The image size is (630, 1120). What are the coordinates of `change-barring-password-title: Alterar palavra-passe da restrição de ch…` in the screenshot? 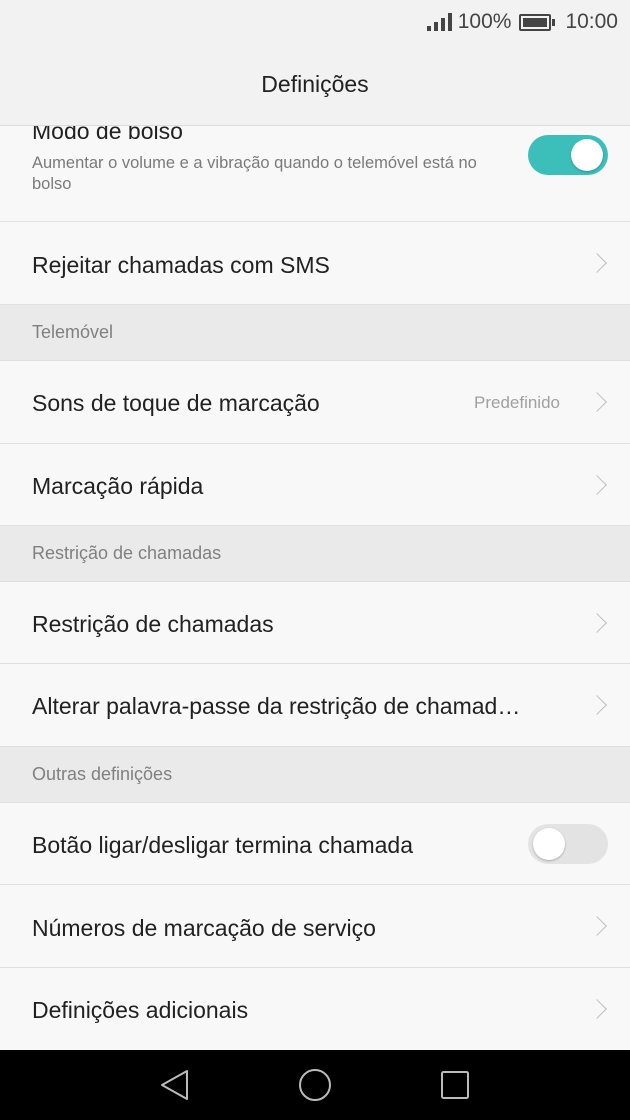 It's located at (276, 706).